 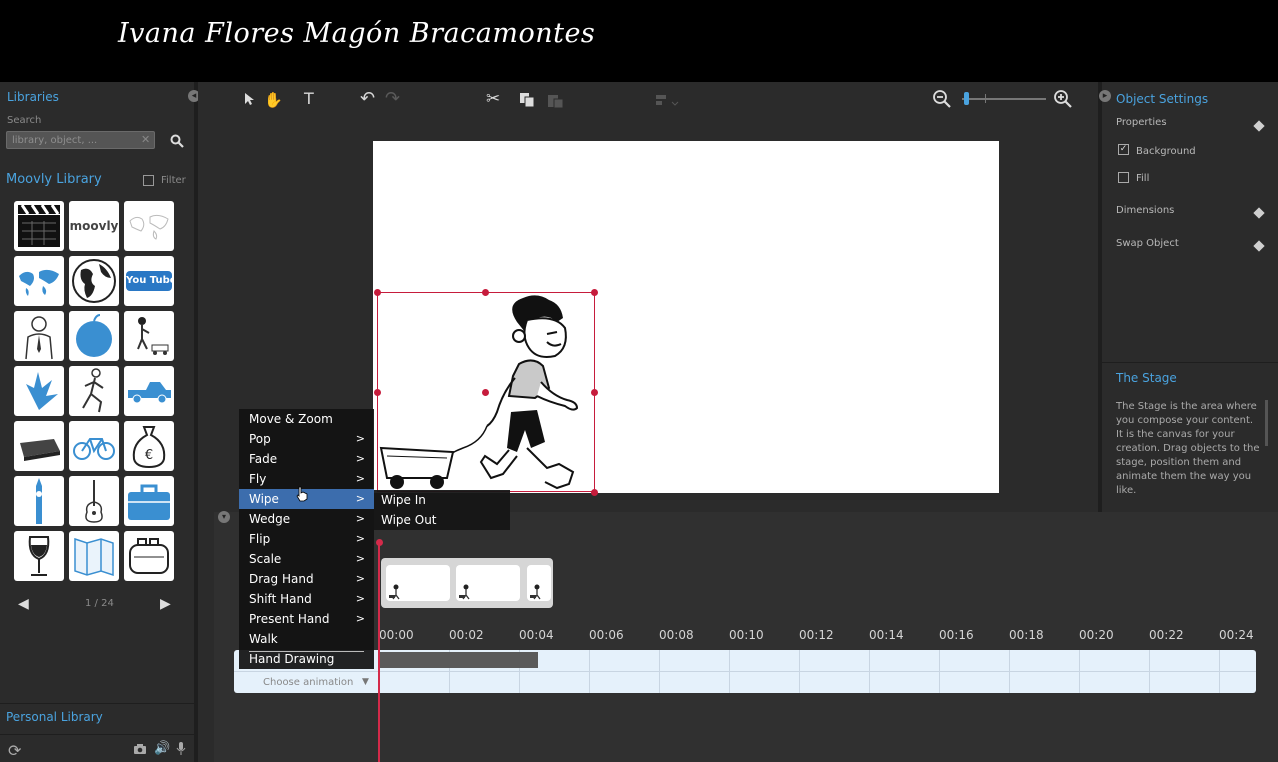 What do you see at coordinates (145, 139) in the screenshot?
I see `clear-search-icon: ✕` at bounding box center [145, 139].